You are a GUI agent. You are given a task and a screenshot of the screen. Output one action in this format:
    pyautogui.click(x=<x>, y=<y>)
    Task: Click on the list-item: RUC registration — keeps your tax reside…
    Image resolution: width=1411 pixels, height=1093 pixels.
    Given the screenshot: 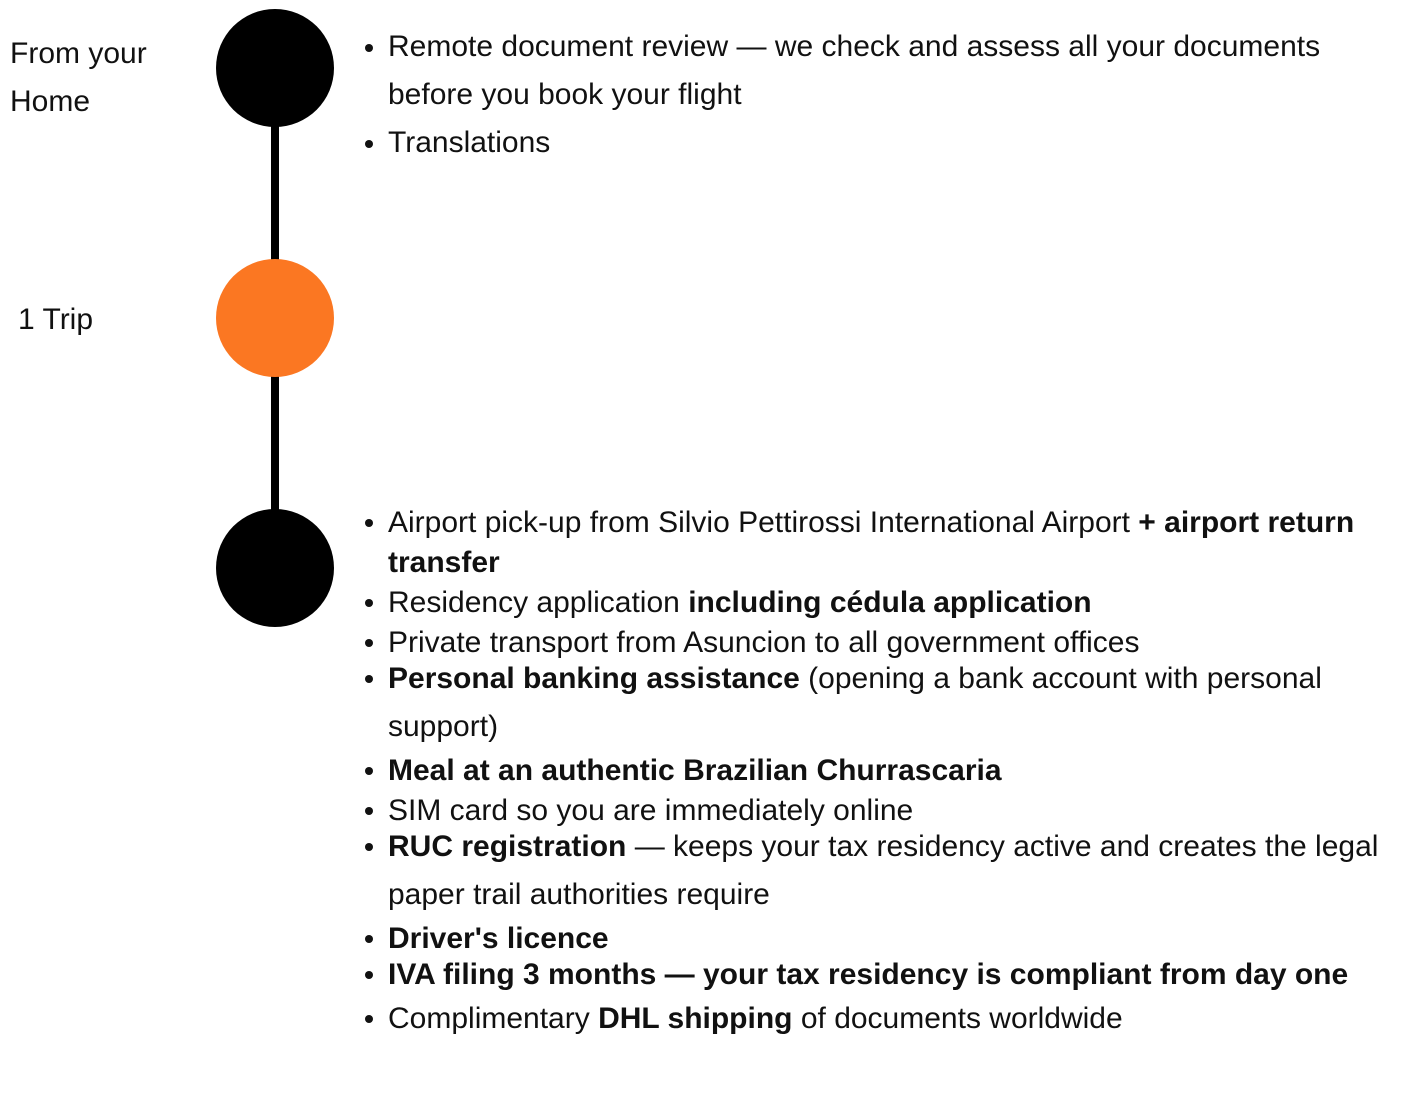 What is the action you would take?
    pyautogui.click(x=877, y=871)
    